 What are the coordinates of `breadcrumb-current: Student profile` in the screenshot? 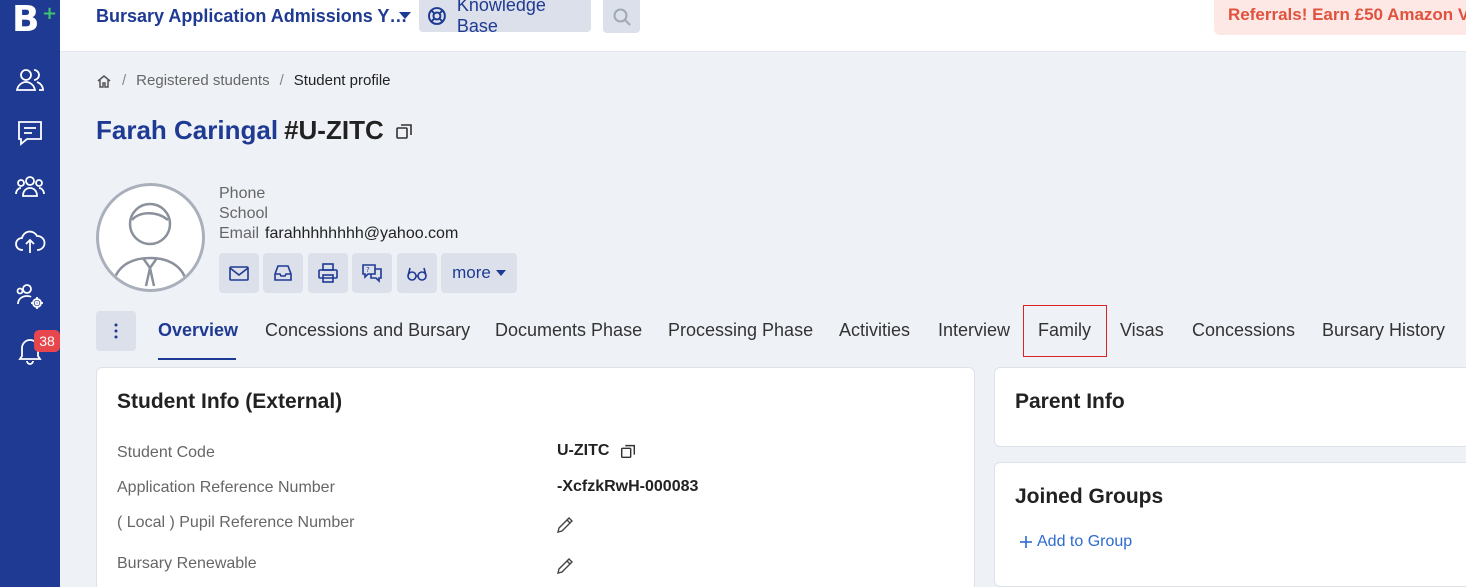 It's located at (342, 80).